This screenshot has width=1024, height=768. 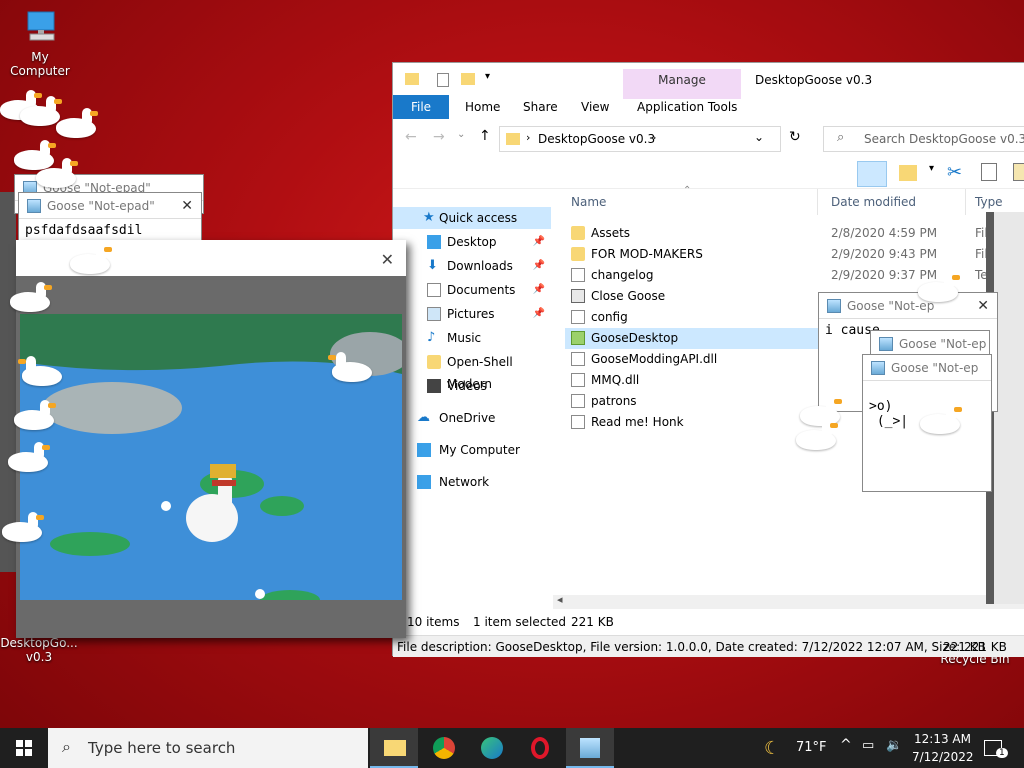 I want to click on dll-file-icon, so click(x=578, y=380).